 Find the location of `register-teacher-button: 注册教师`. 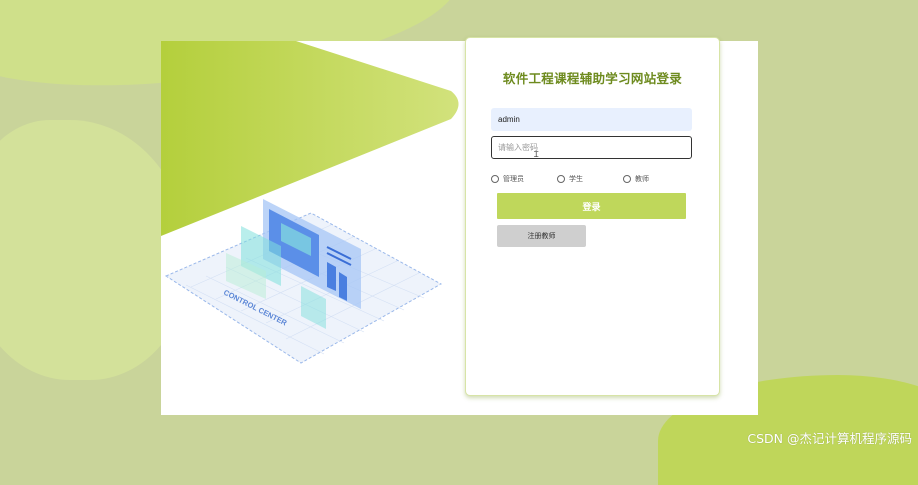

register-teacher-button: 注册教师 is located at coordinates (541, 236).